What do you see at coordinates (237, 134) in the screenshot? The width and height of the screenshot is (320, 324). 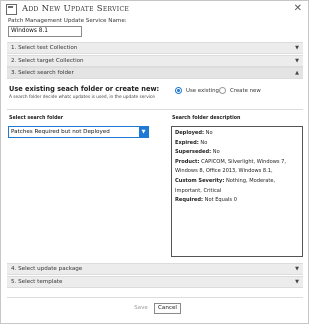 I see `description-row: Deployed: No` at bounding box center [237, 134].